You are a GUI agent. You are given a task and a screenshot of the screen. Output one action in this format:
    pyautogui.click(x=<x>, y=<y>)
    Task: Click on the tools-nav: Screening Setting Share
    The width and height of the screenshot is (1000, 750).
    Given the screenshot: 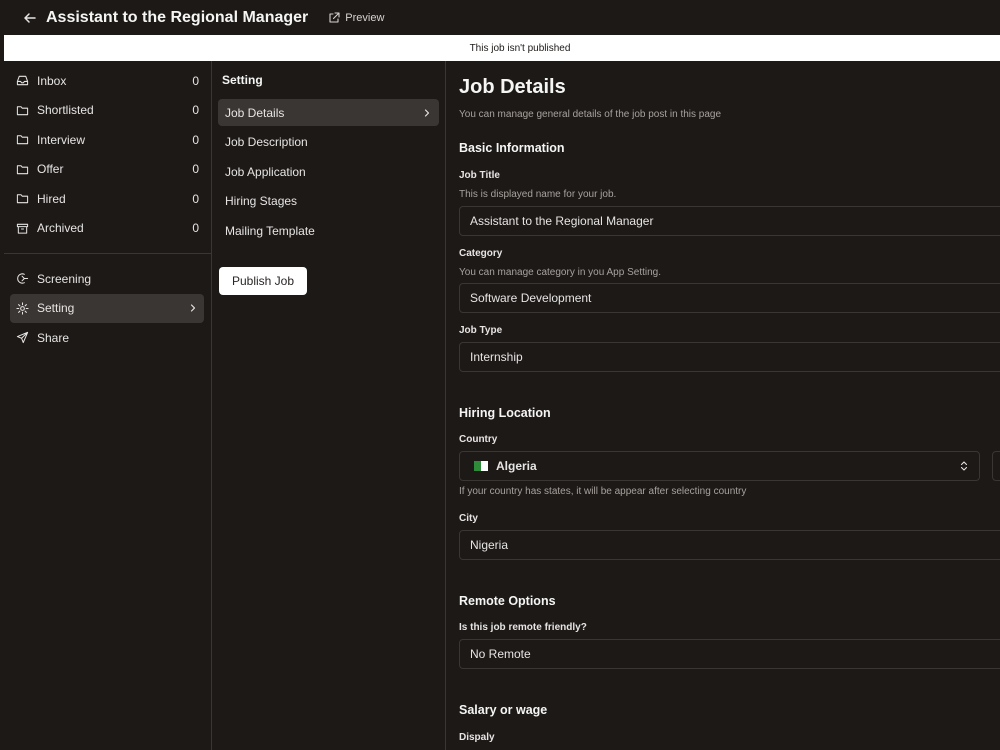 What is the action you would take?
    pyautogui.click(x=107, y=308)
    